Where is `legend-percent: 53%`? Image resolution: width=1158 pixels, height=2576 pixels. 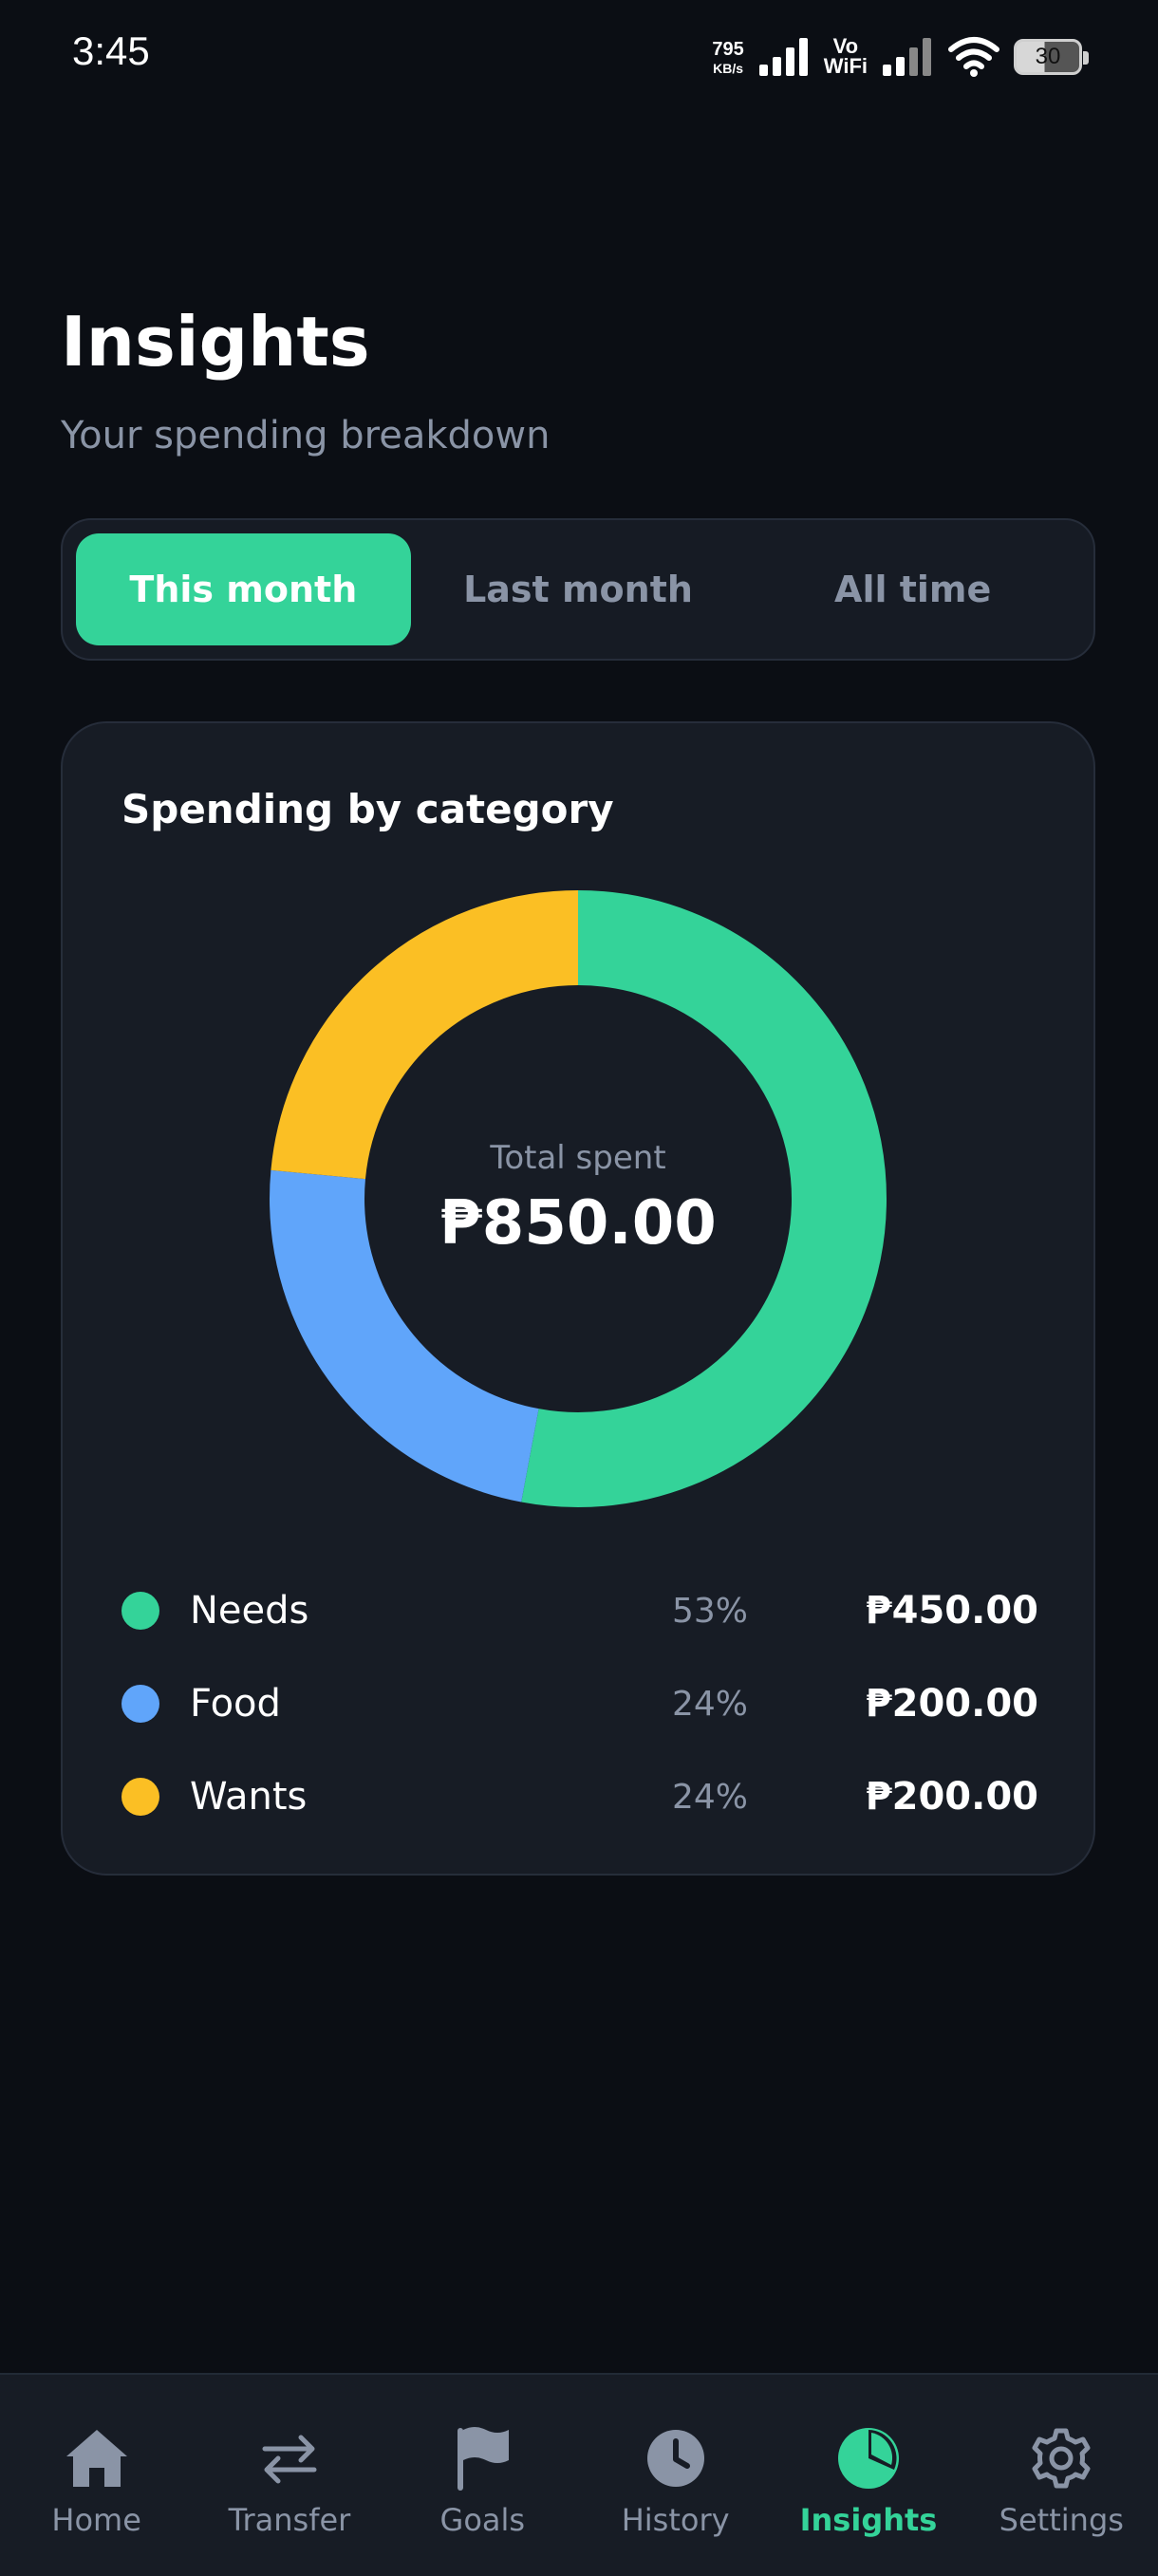
legend-percent: 53% is located at coordinates (710, 1611).